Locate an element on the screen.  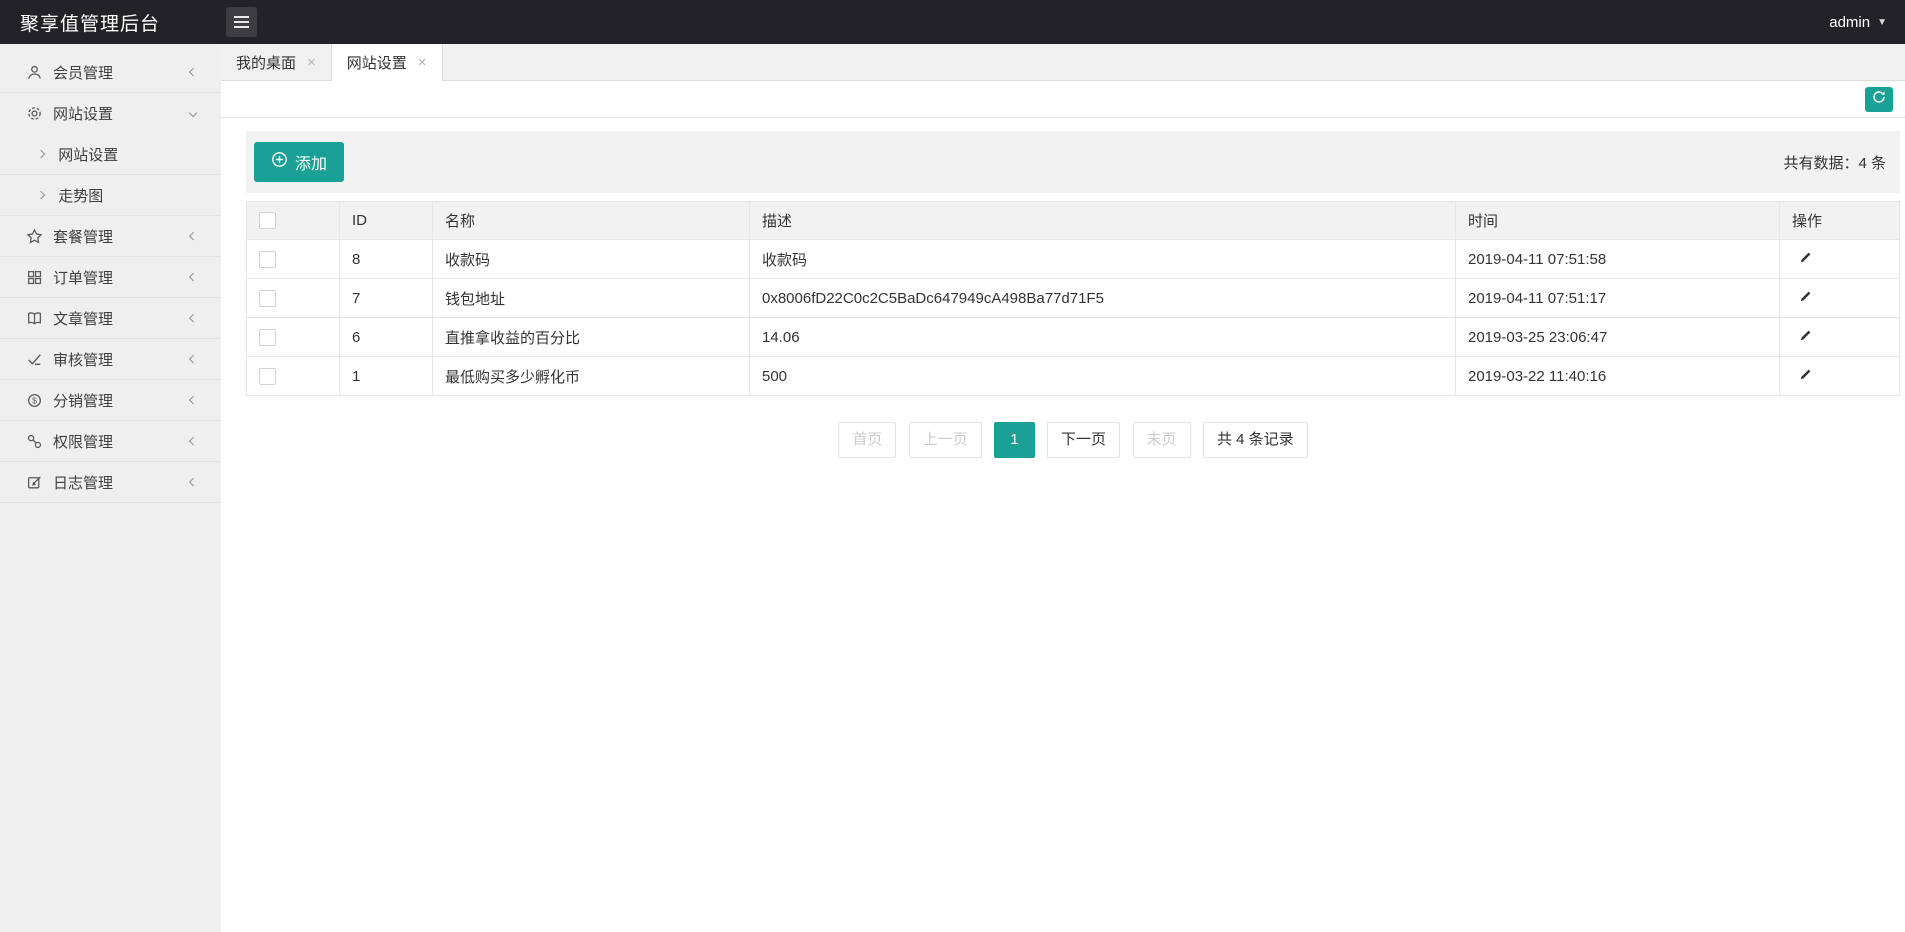
pagination-next-button: 下一页 is located at coordinates (1084, 440).